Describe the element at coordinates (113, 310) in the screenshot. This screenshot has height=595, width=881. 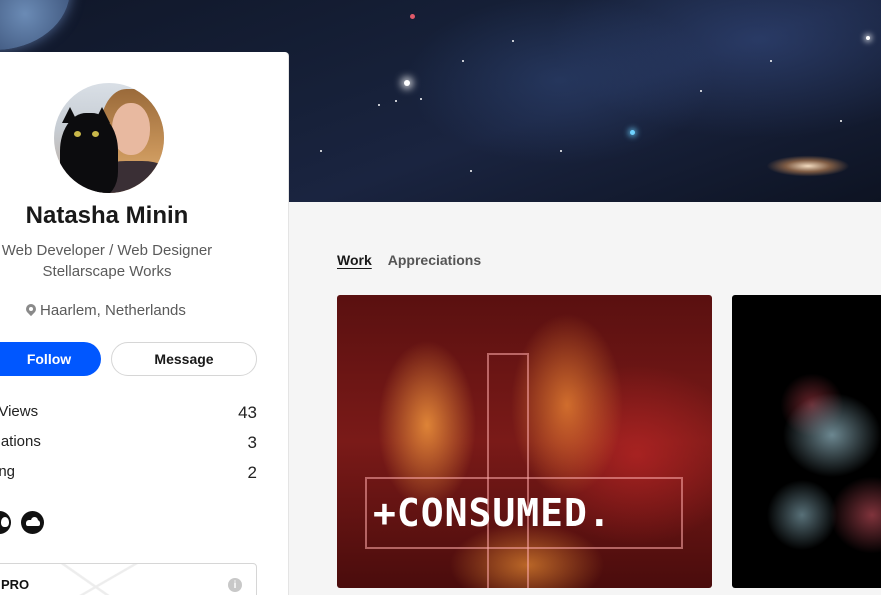
I see `location-text: Haarlem, Netherlands` at that location.